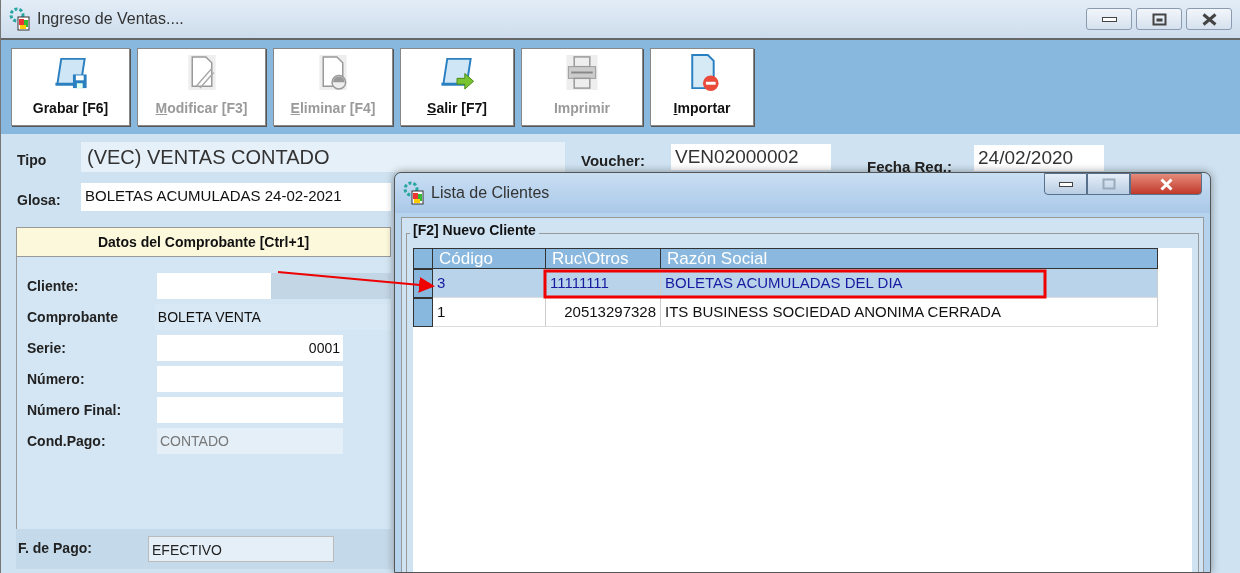 The width and height of the screenshot is (1240, 573). What do you see at coordinates (457, 87) in the screenshot?
I see `exit-button: Salir [F7]` at bounding box center [457, 87].